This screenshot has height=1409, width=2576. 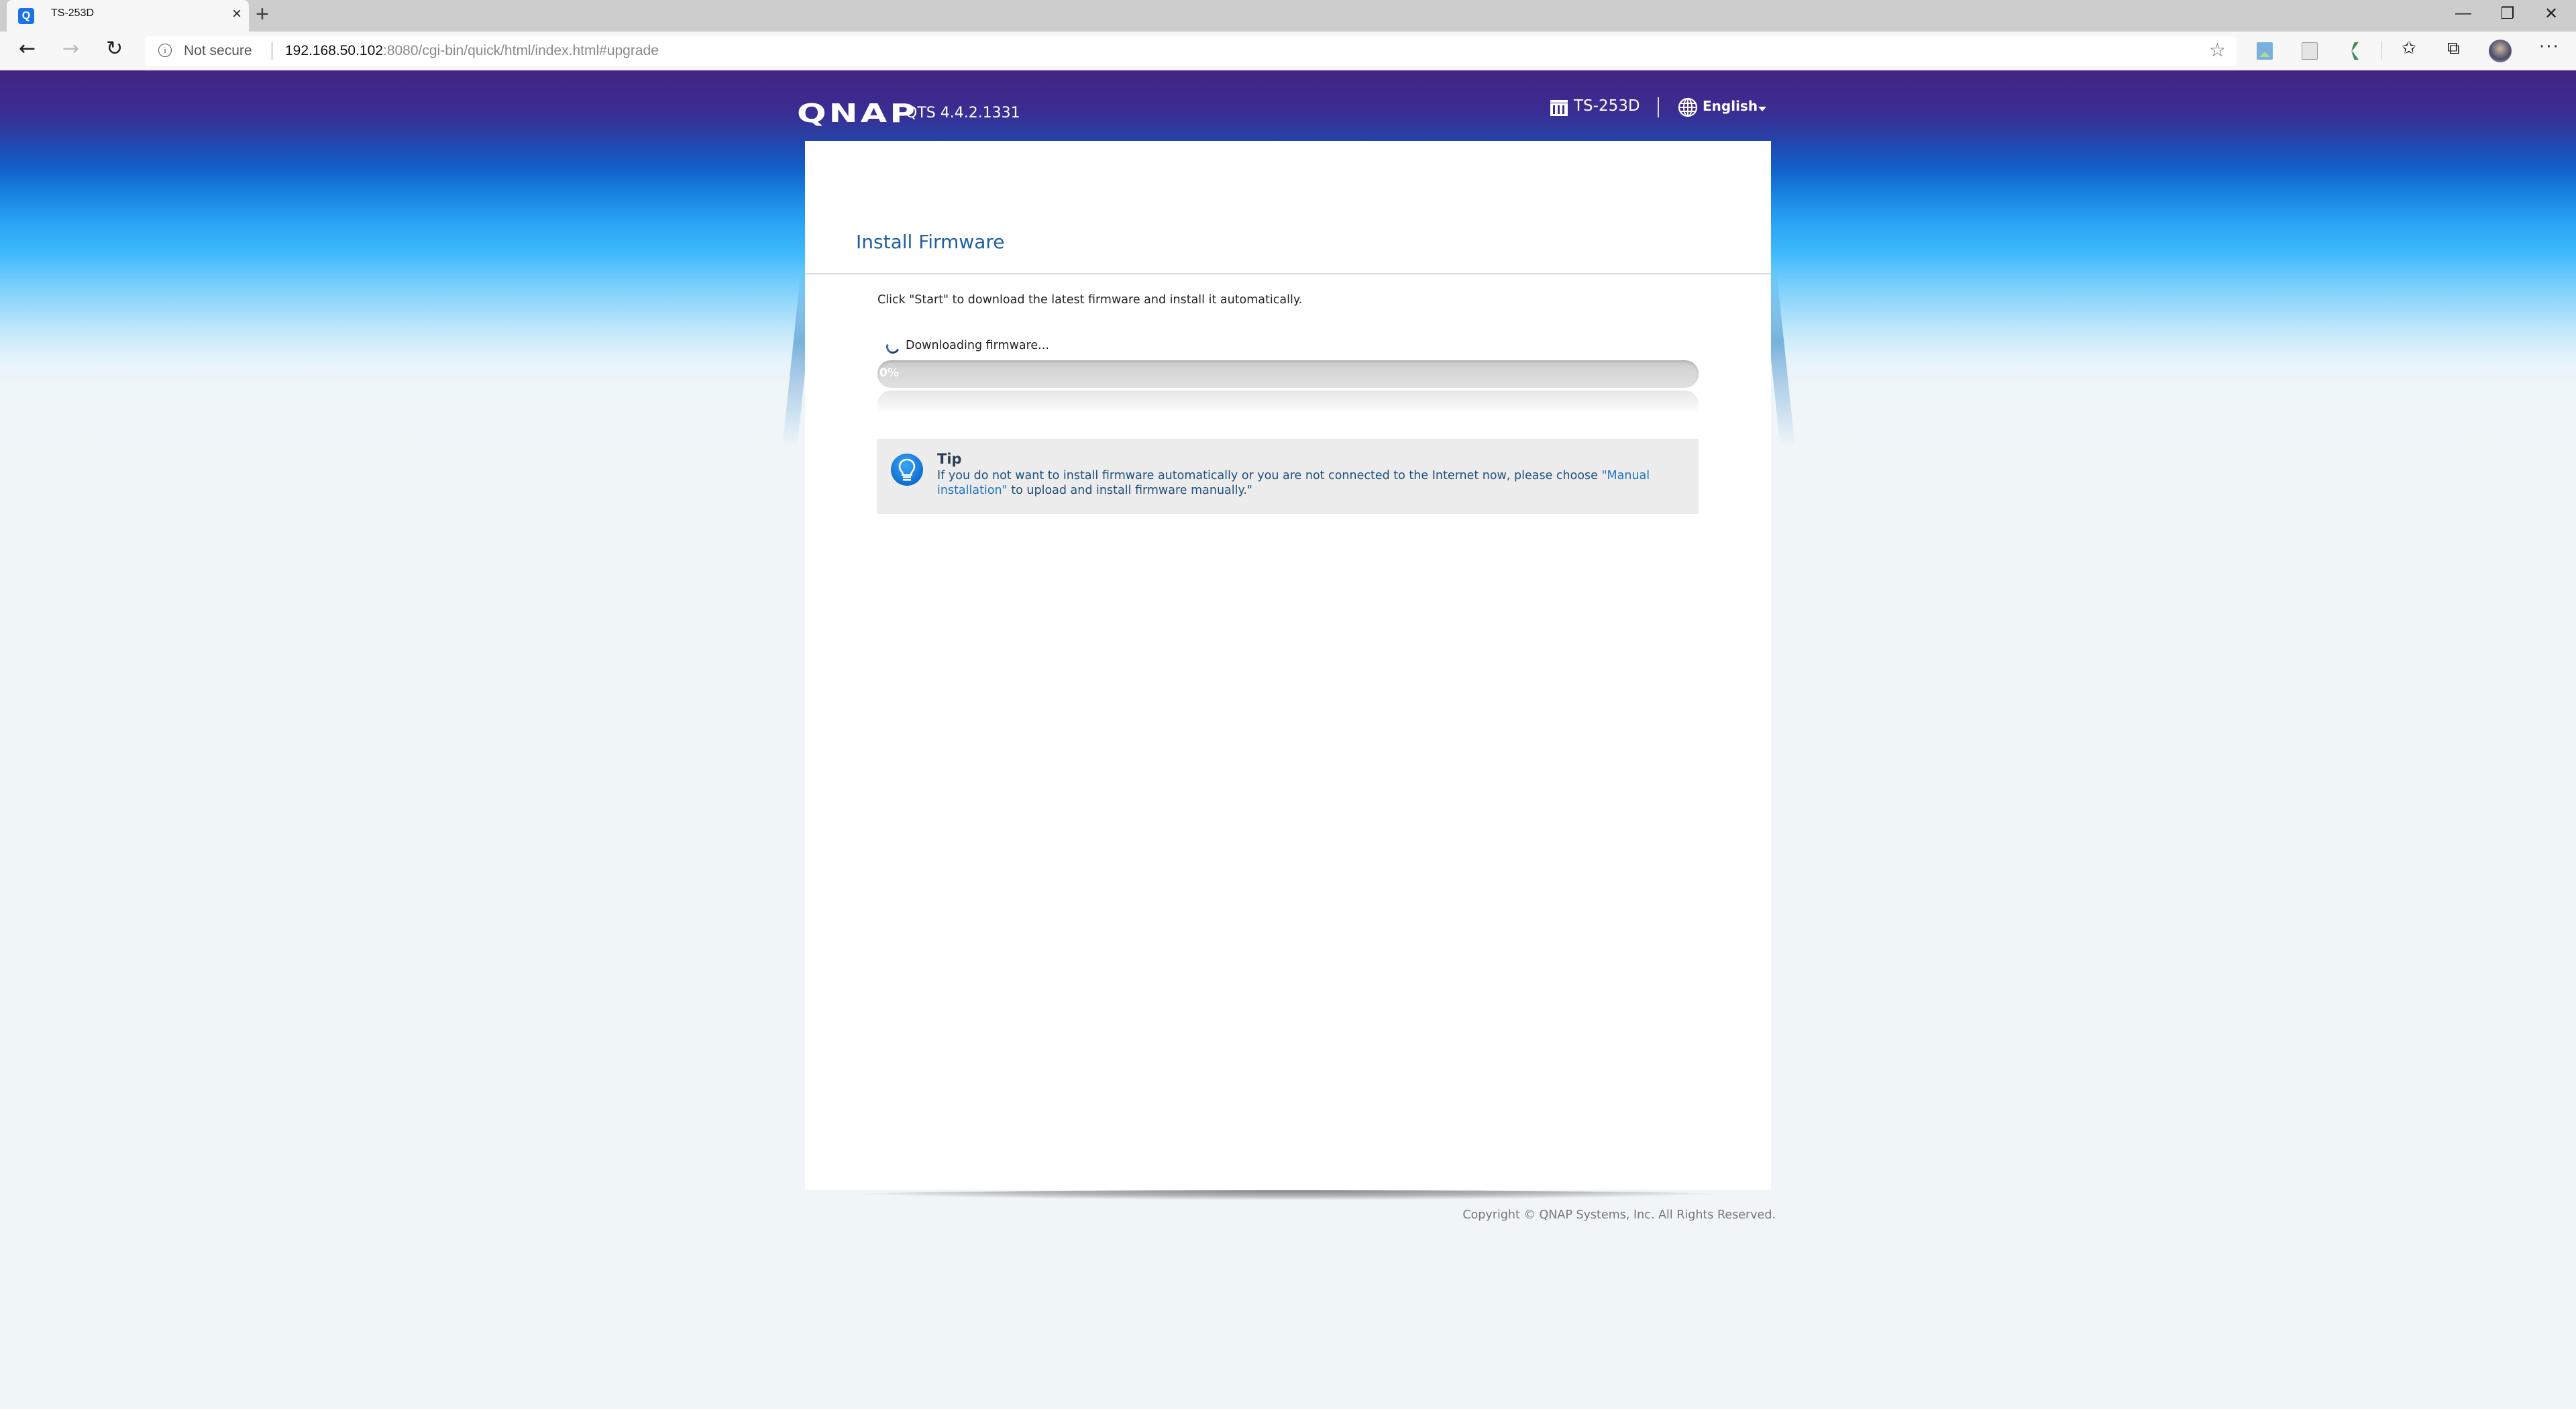 What do you see at coordinates (1559, 108) in the screenshot?
I see `nas-device-icon` at bounding box center [1559, 108].